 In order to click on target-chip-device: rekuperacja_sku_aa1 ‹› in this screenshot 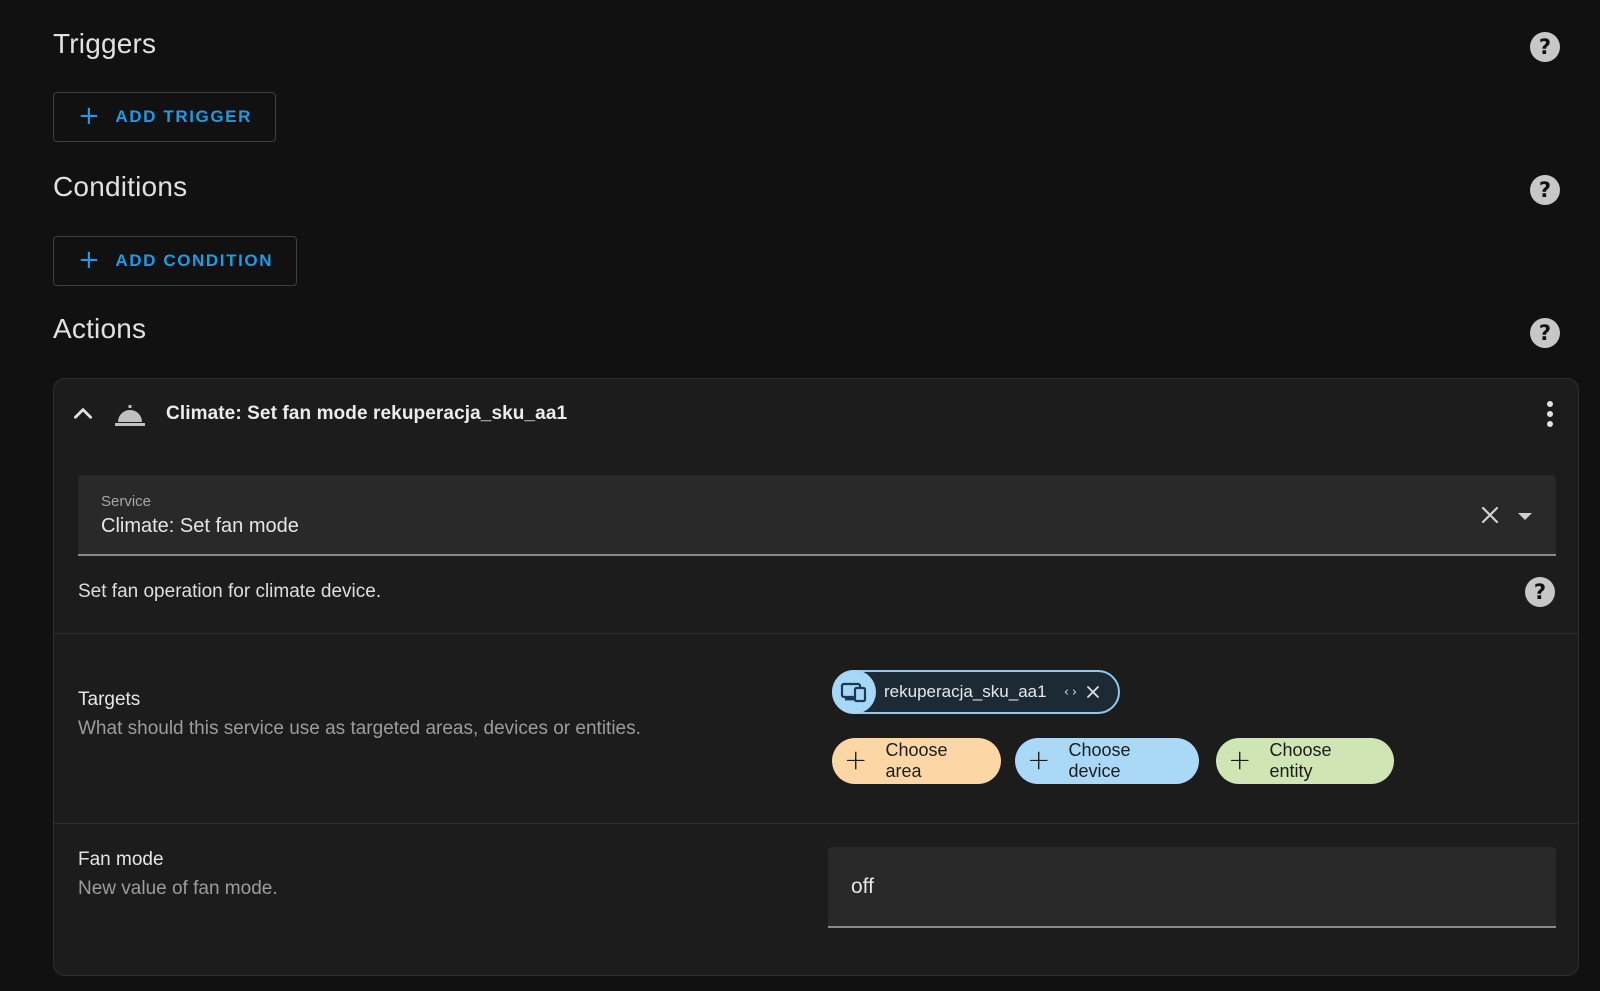, I will do `click(976, 692)`.